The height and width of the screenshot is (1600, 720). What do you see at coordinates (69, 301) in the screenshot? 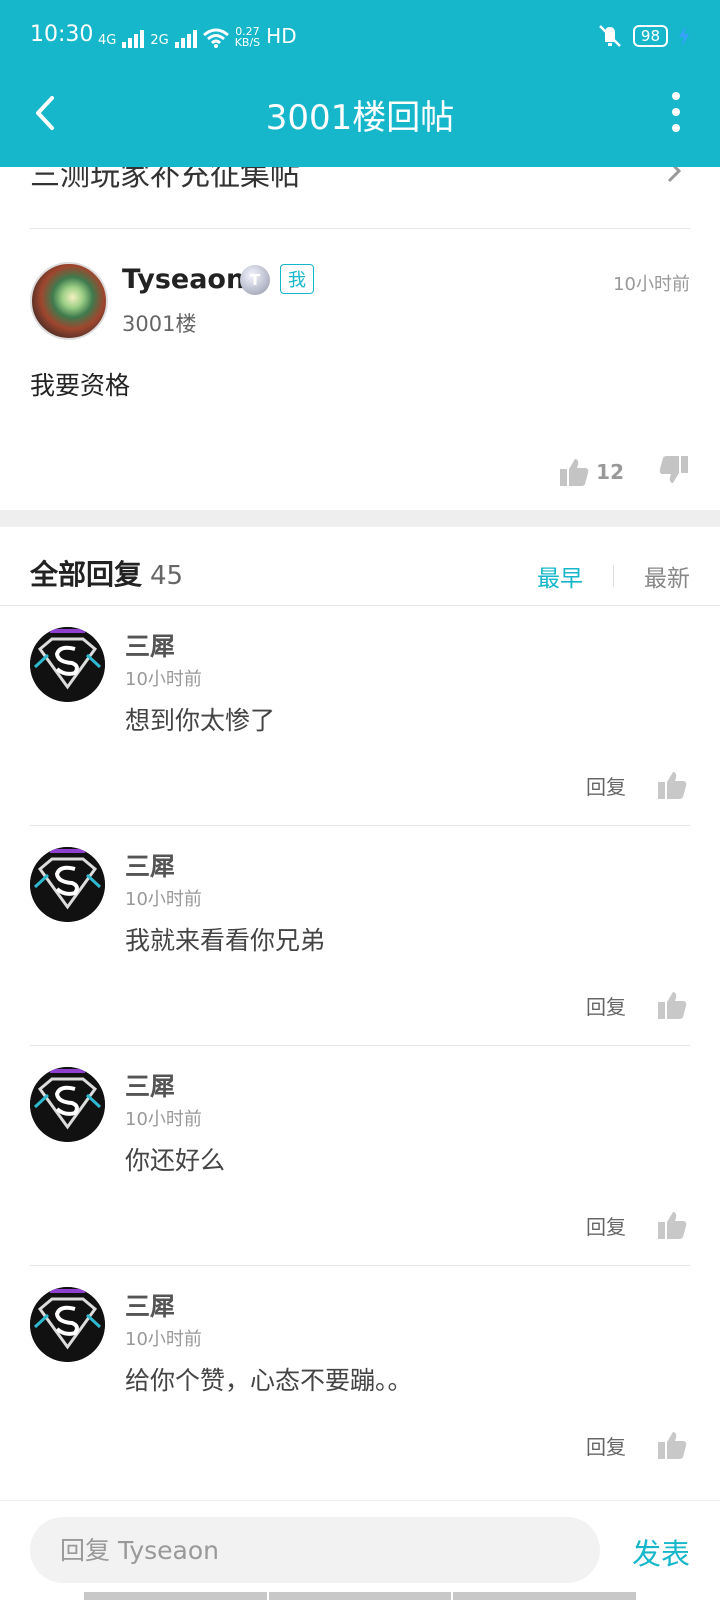
I see `author-avatar` at bounding box center [69, 301].